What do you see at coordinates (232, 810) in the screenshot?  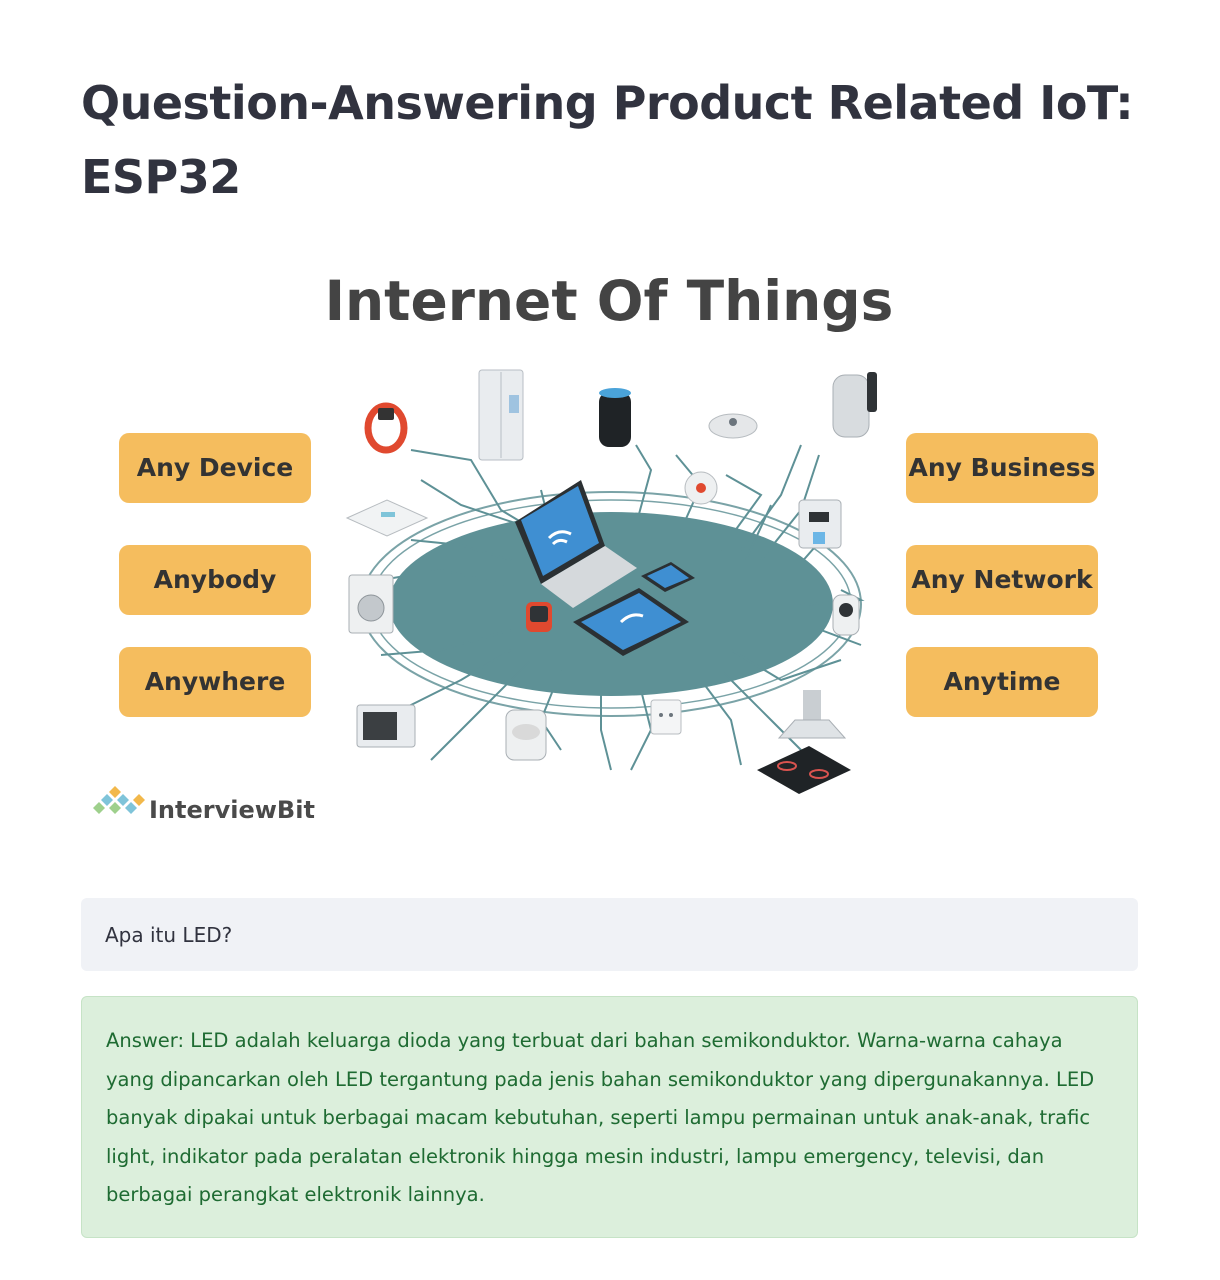 I see `brand-name: InterviewBit` at bounding box center [232, 810].